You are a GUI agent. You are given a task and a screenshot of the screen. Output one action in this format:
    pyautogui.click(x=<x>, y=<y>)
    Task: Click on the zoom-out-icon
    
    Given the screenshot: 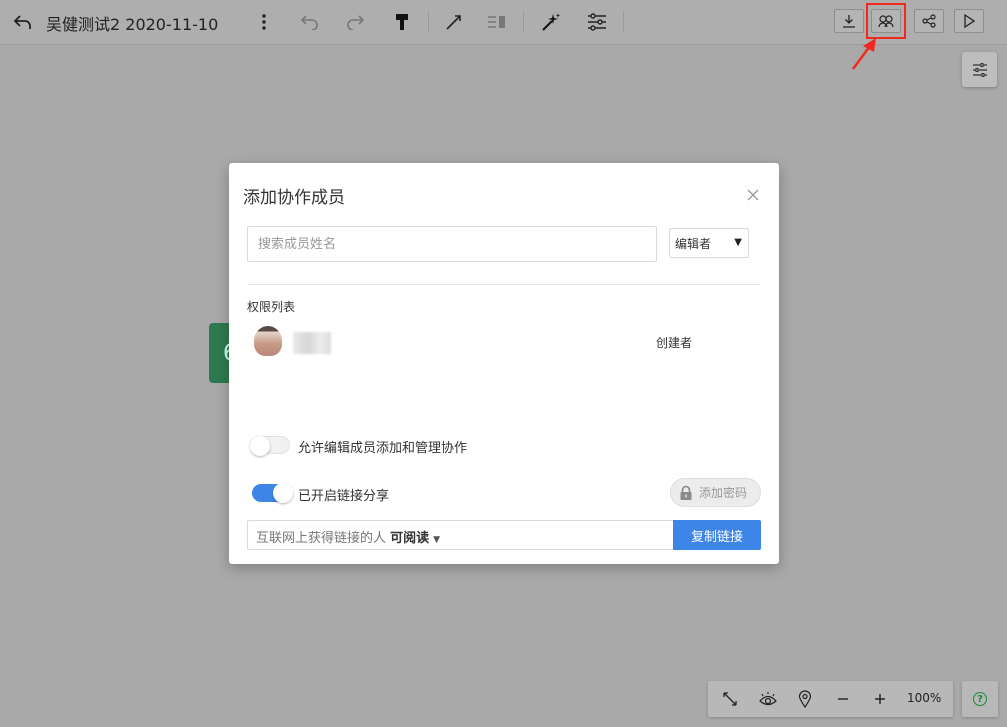 What is the action you would take?
    pyautogui.click(x=843, y=699)
    